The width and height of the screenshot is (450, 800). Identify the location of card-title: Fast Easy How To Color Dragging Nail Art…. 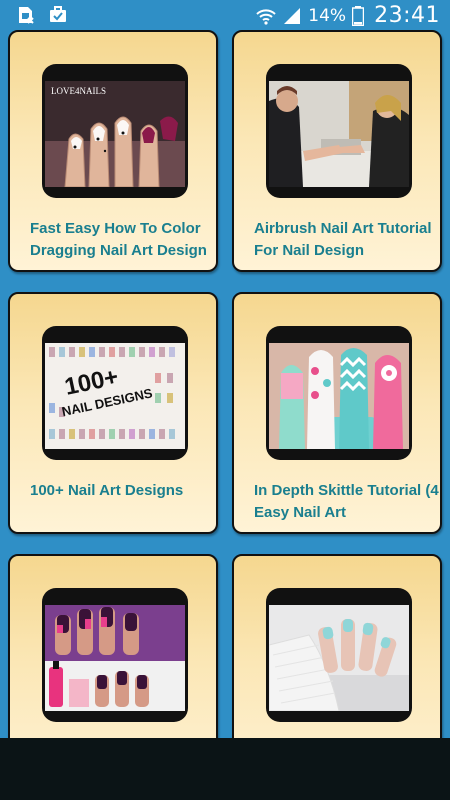
(118, 239).